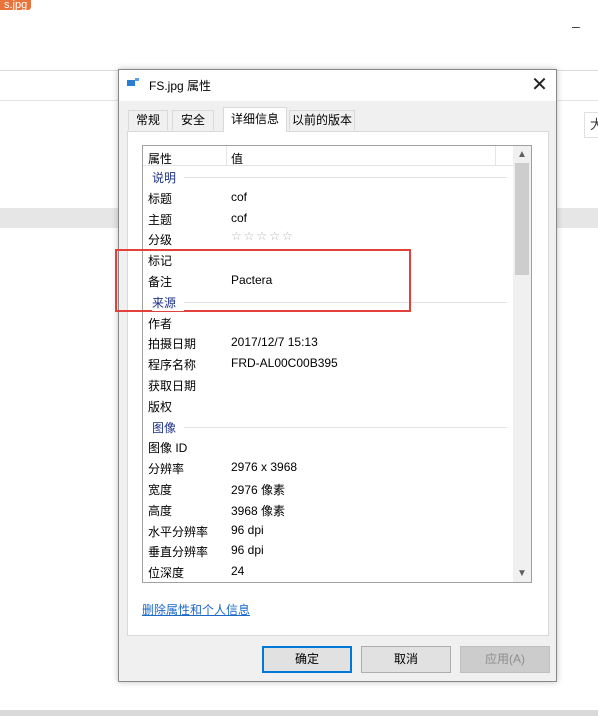  Describe the element at coordinates (172, 344) in the screenshot. I see `property-name: 拍摄日期` at that location.